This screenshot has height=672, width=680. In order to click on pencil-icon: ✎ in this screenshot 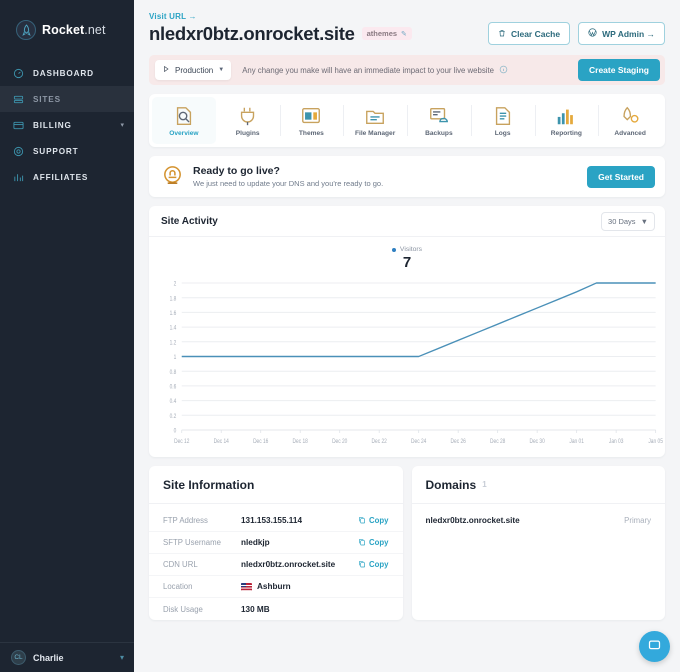, I will do `click(404, 34)`.